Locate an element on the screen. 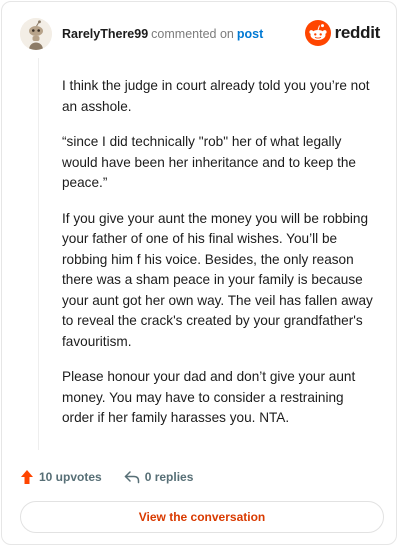 This screenshot has height=548, width=400. reddit-logo-icon is located at coordinates (317, 33).